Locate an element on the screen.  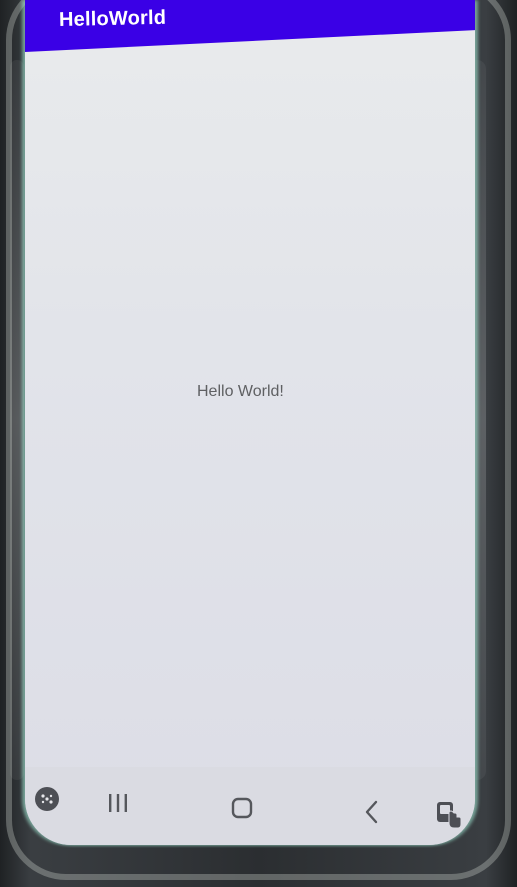
home-icon is located at coordinates (242, 808).